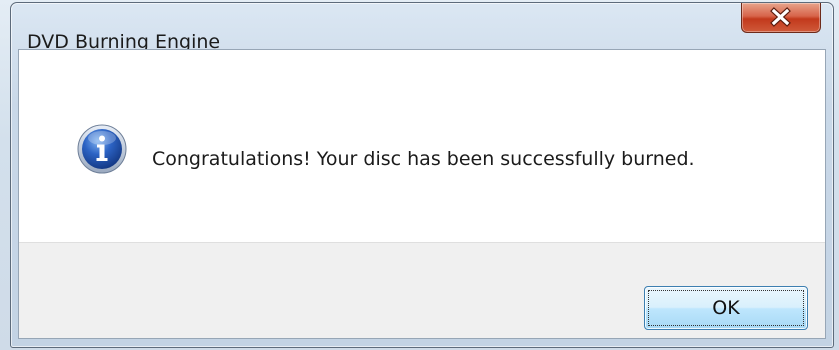  I want to click on ok-button: OK, so click(726, 308).